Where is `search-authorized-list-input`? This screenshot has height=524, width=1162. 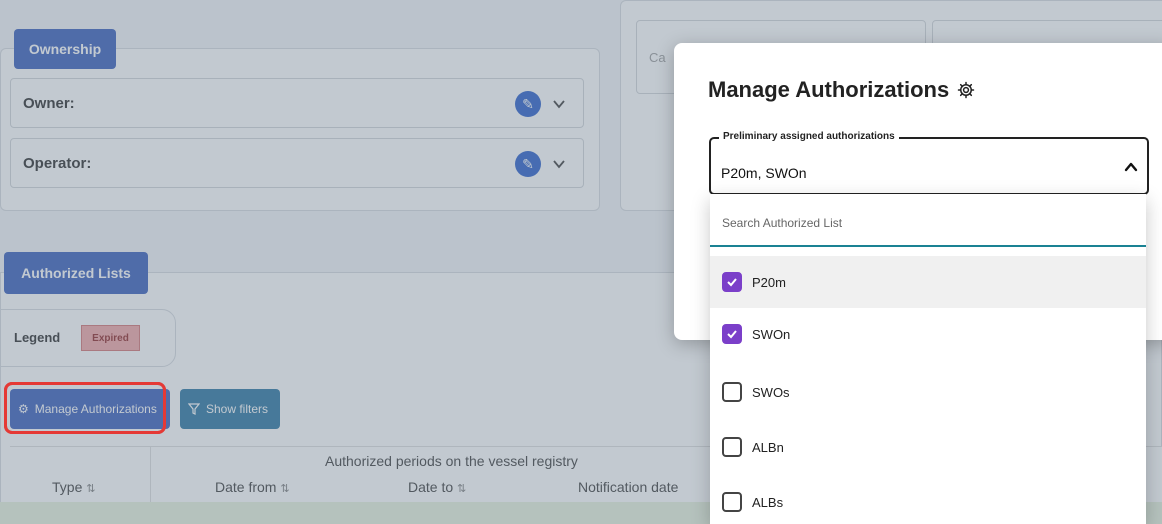
search-authorized-list-input is located at coordinates (928, 220).